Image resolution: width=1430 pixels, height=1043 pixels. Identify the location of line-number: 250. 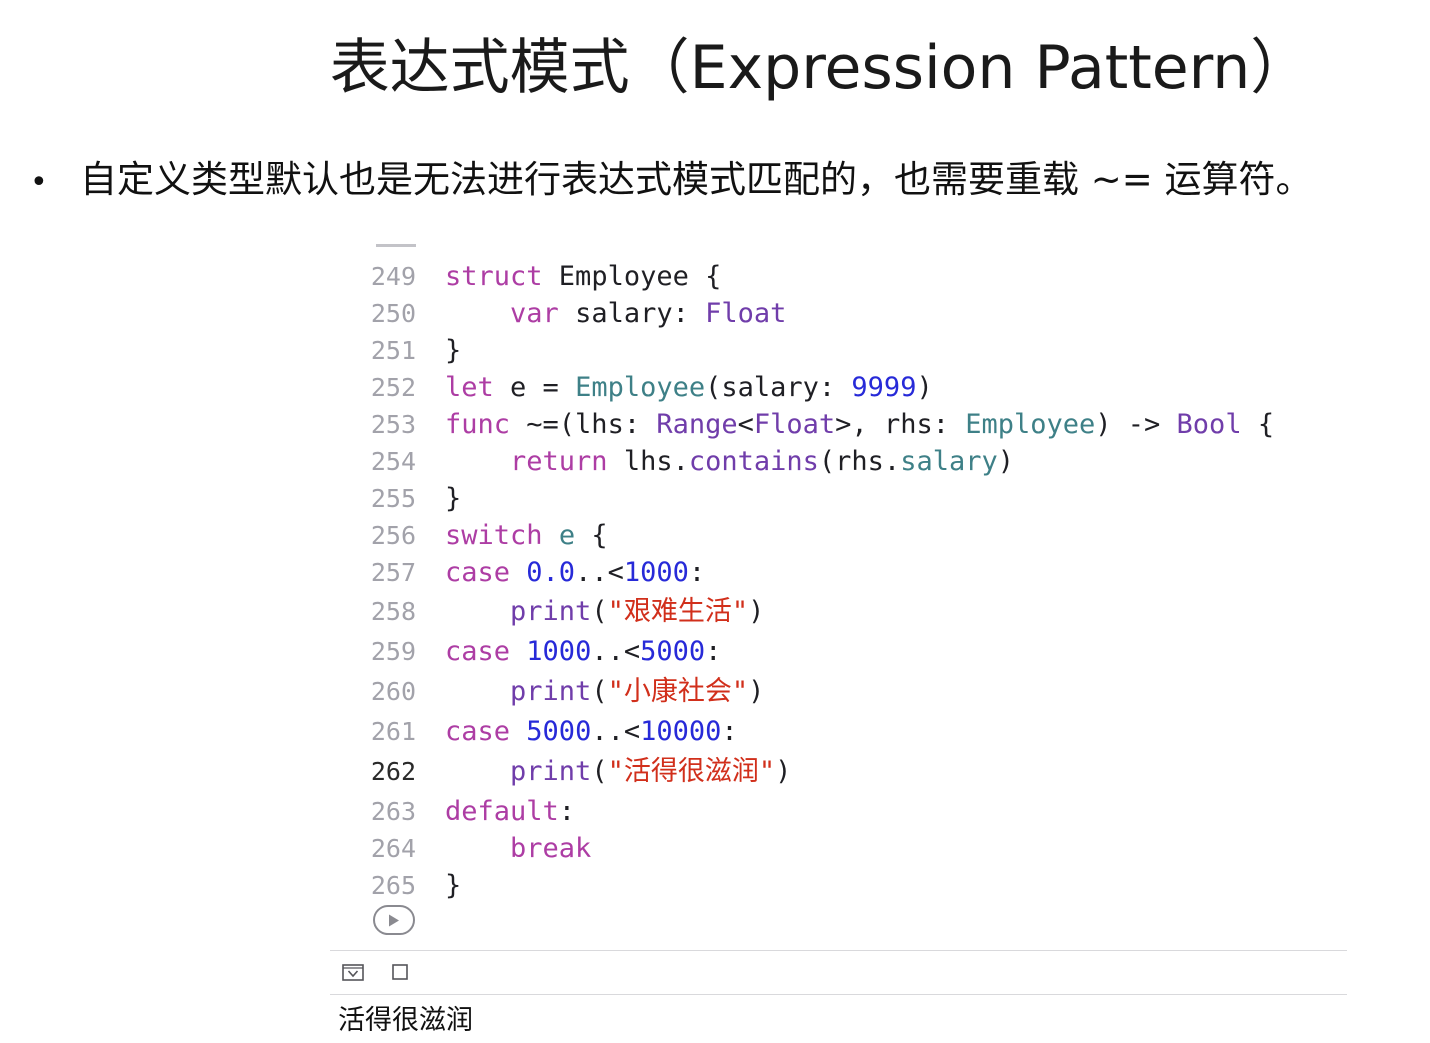
(393, 313).